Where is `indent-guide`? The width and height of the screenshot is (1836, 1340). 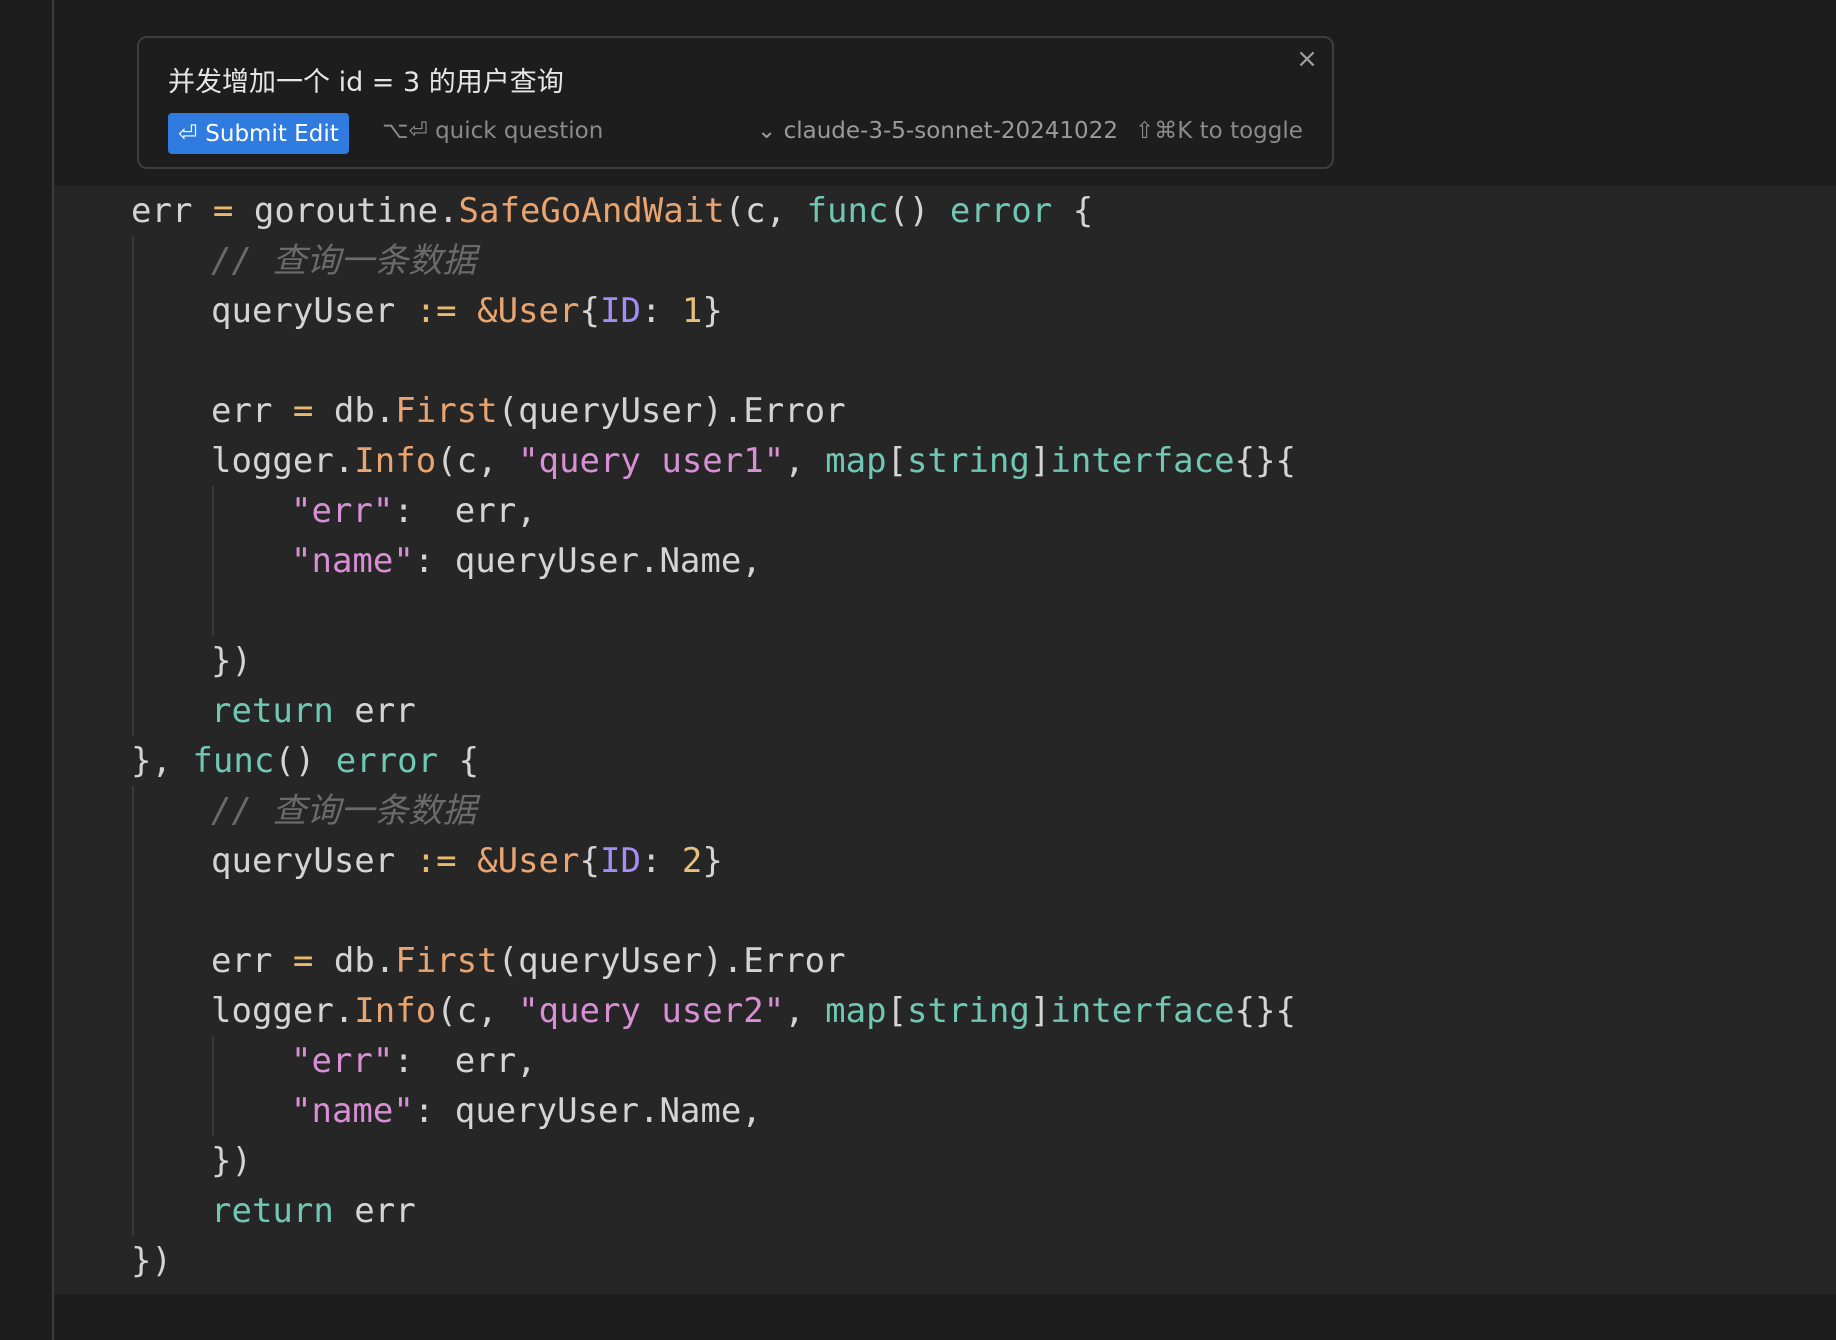 indent-guide is located at coordinates (213, 561).